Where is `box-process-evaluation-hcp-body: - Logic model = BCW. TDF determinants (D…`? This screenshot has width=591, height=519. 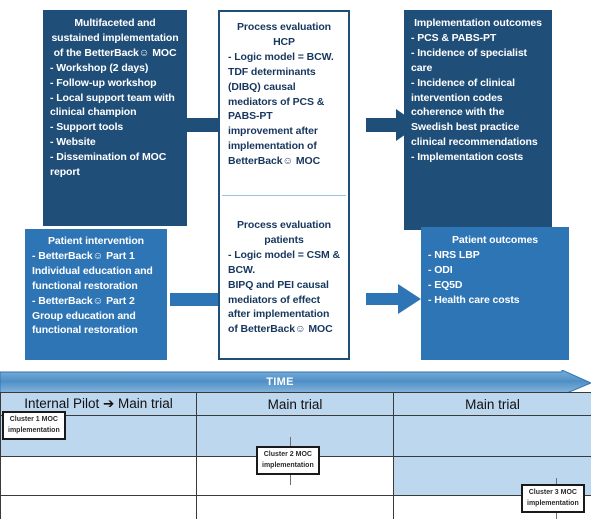 box-process-evaluation-hcp-body: - Logic model = BCW. TDF determinants (D… is located at coordinates (284, 109).